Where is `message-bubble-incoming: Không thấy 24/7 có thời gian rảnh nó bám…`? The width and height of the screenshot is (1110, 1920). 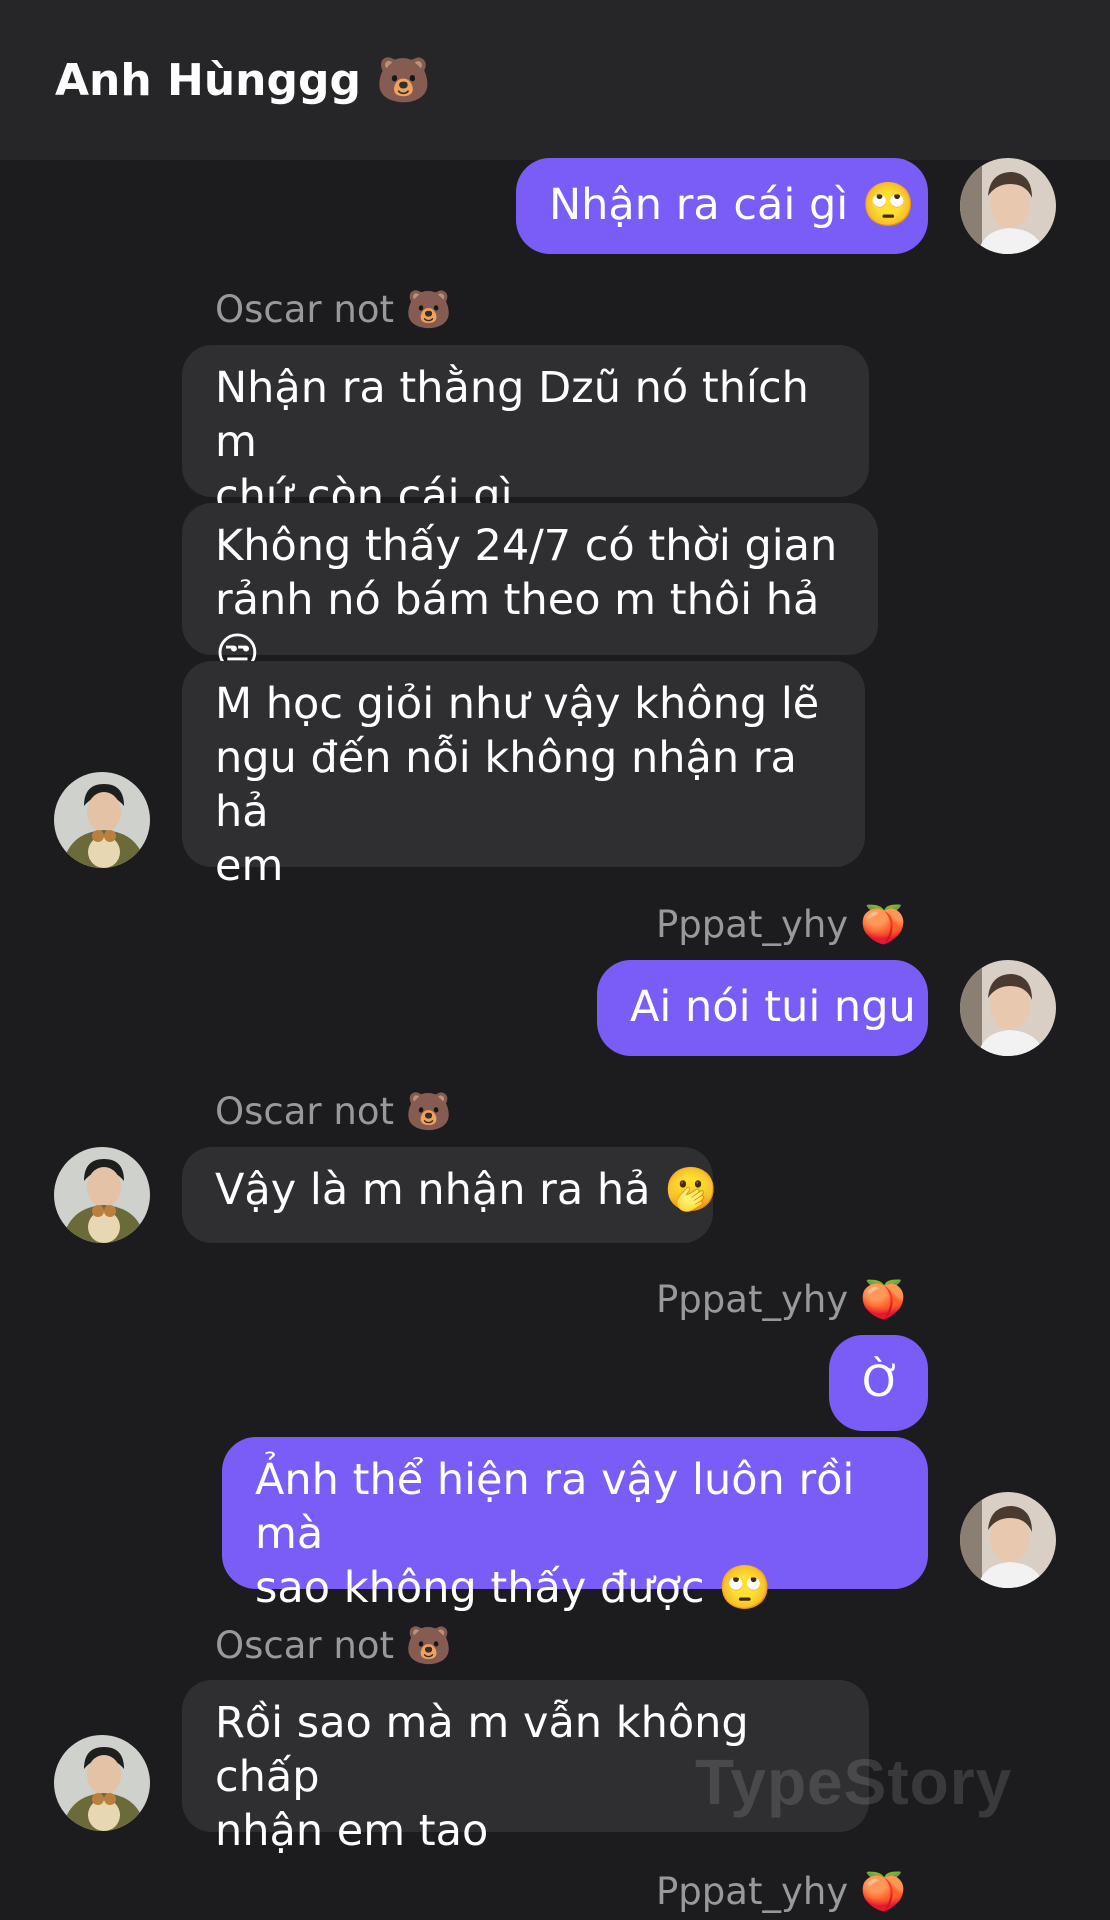 message-bubble-incoming: Không thấy 24/7 có thời gian rảnh nó bám… is located at coordinates (530, 591).